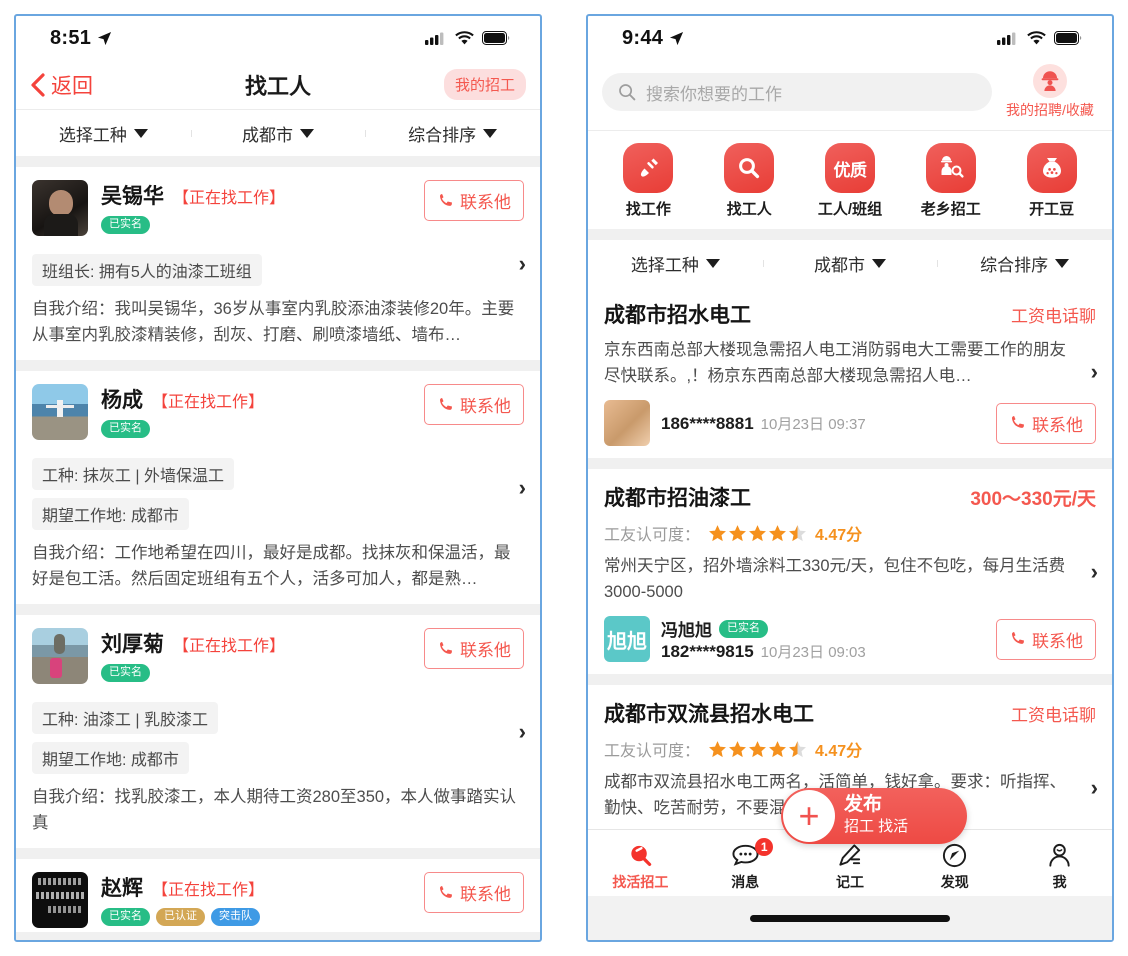  What do you see at coordinates (749, 209) in the screenshot?
I see `category-label: 找工人` at bounding box center [749, 209].